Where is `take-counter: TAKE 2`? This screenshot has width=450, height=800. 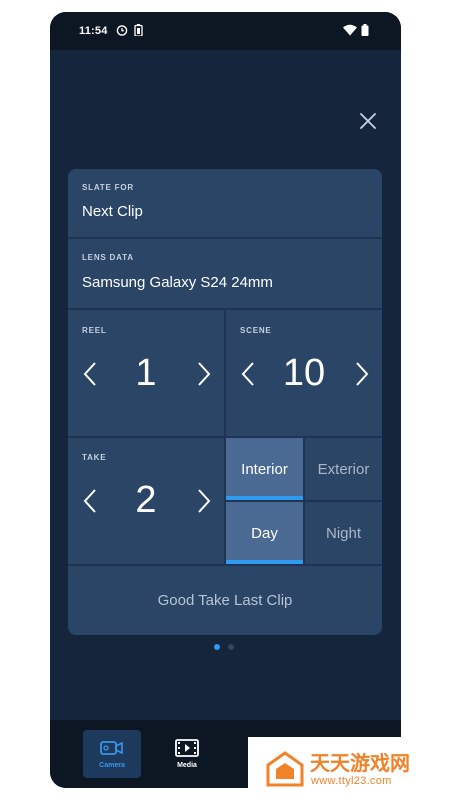 take-counter: TAKE 2 is located at coordinates (146, 501).